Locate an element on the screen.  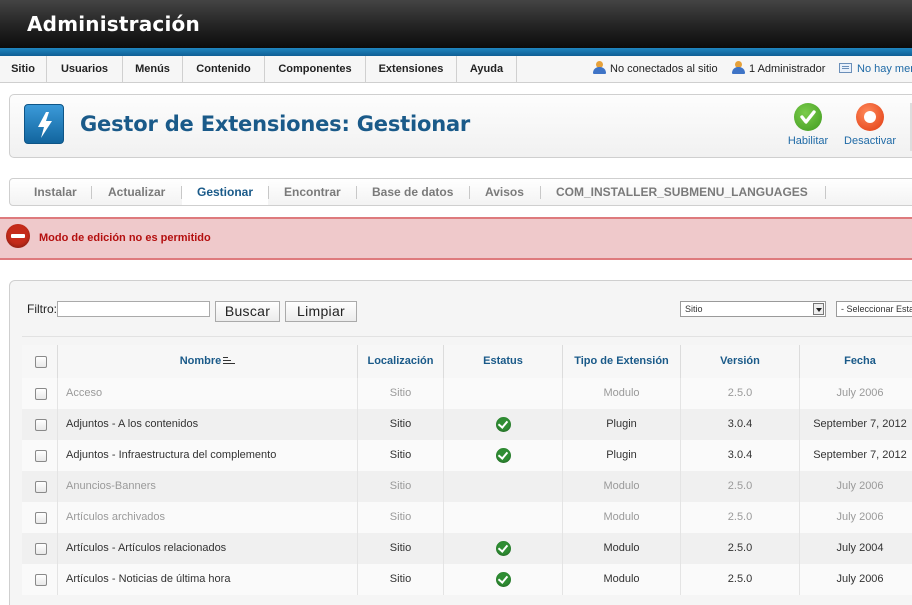
cell-name: Acceso is located at coordinates (207, 393).